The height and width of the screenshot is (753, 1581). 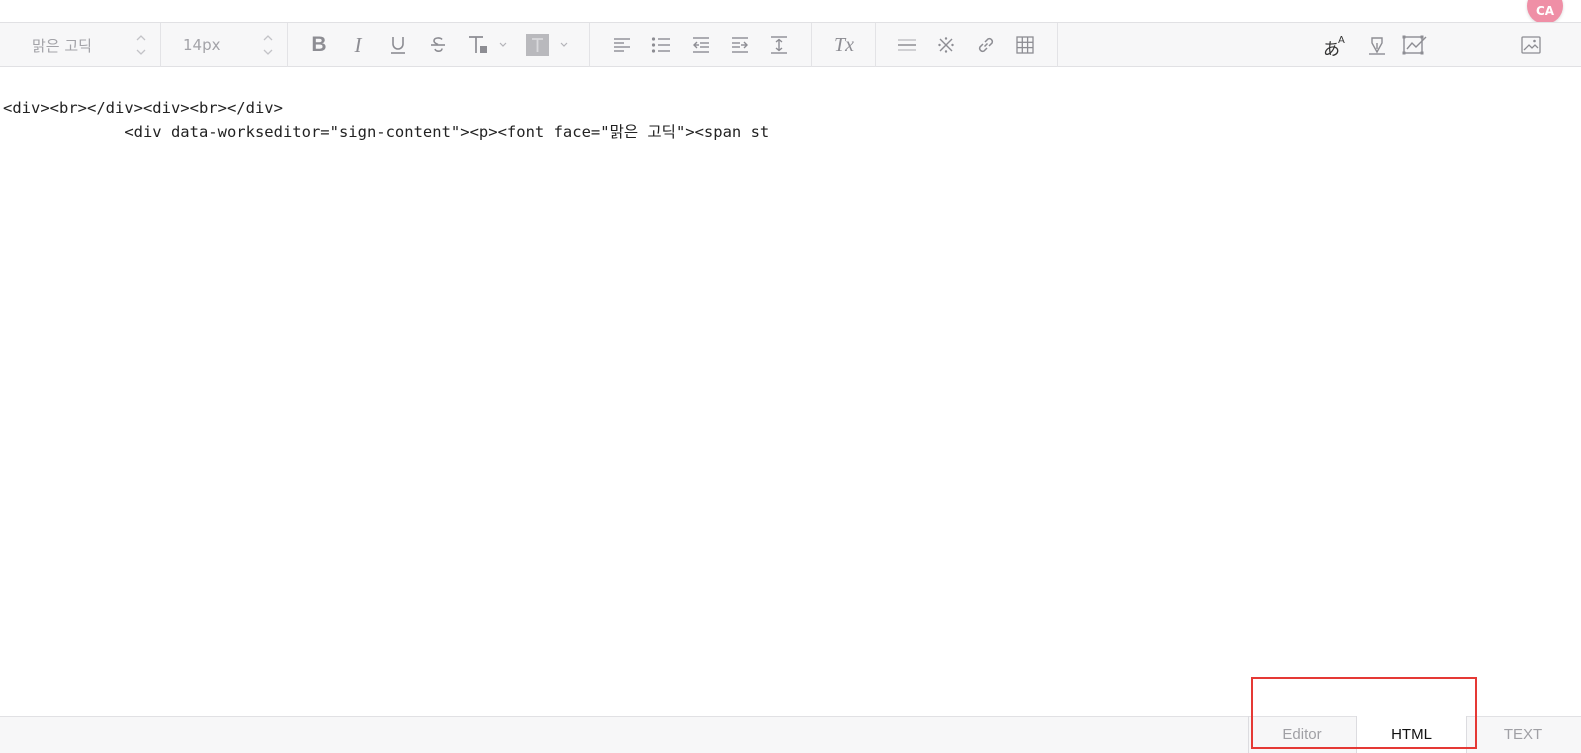 I want to click on font-family-stepper-icon, so click(x=141, y=45).